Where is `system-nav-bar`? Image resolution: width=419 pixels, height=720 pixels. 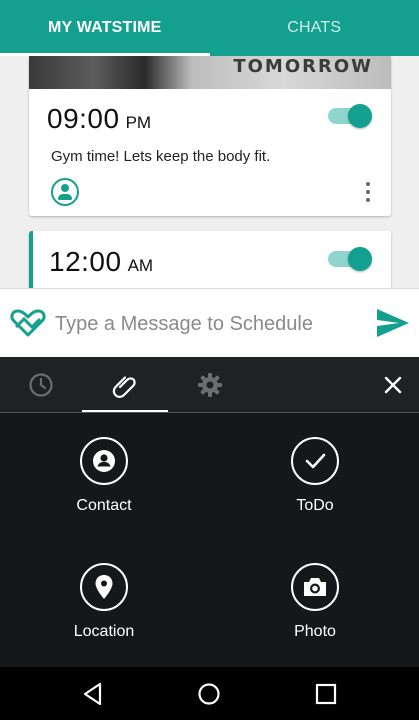
system-nav-bar is located at coordinates (209, 693).